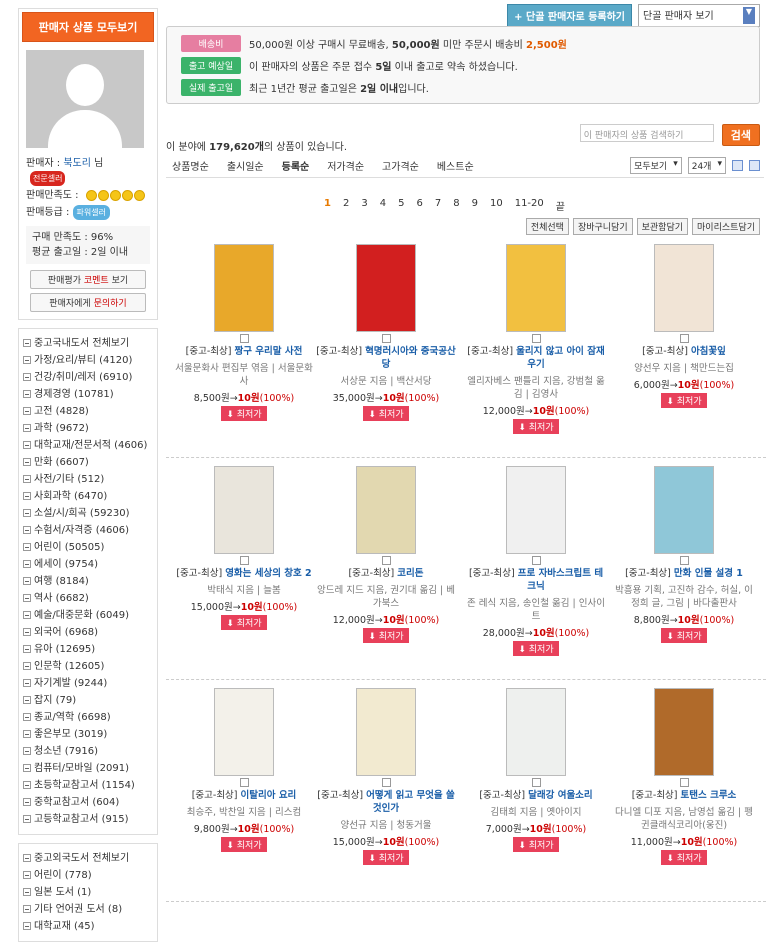 The width and height of the screenshot is (774, 942). I want to click on bulk-action-button: 전체선택, so click(547, 226).